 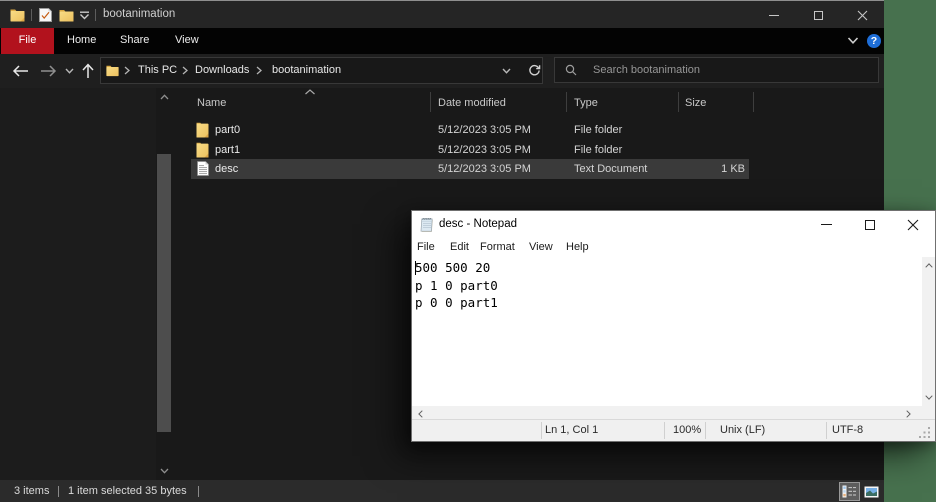 What do you see at coordinates (874, 41) in the screenshot?
I see `help-icon: ?` at bounding box center [874, 41].